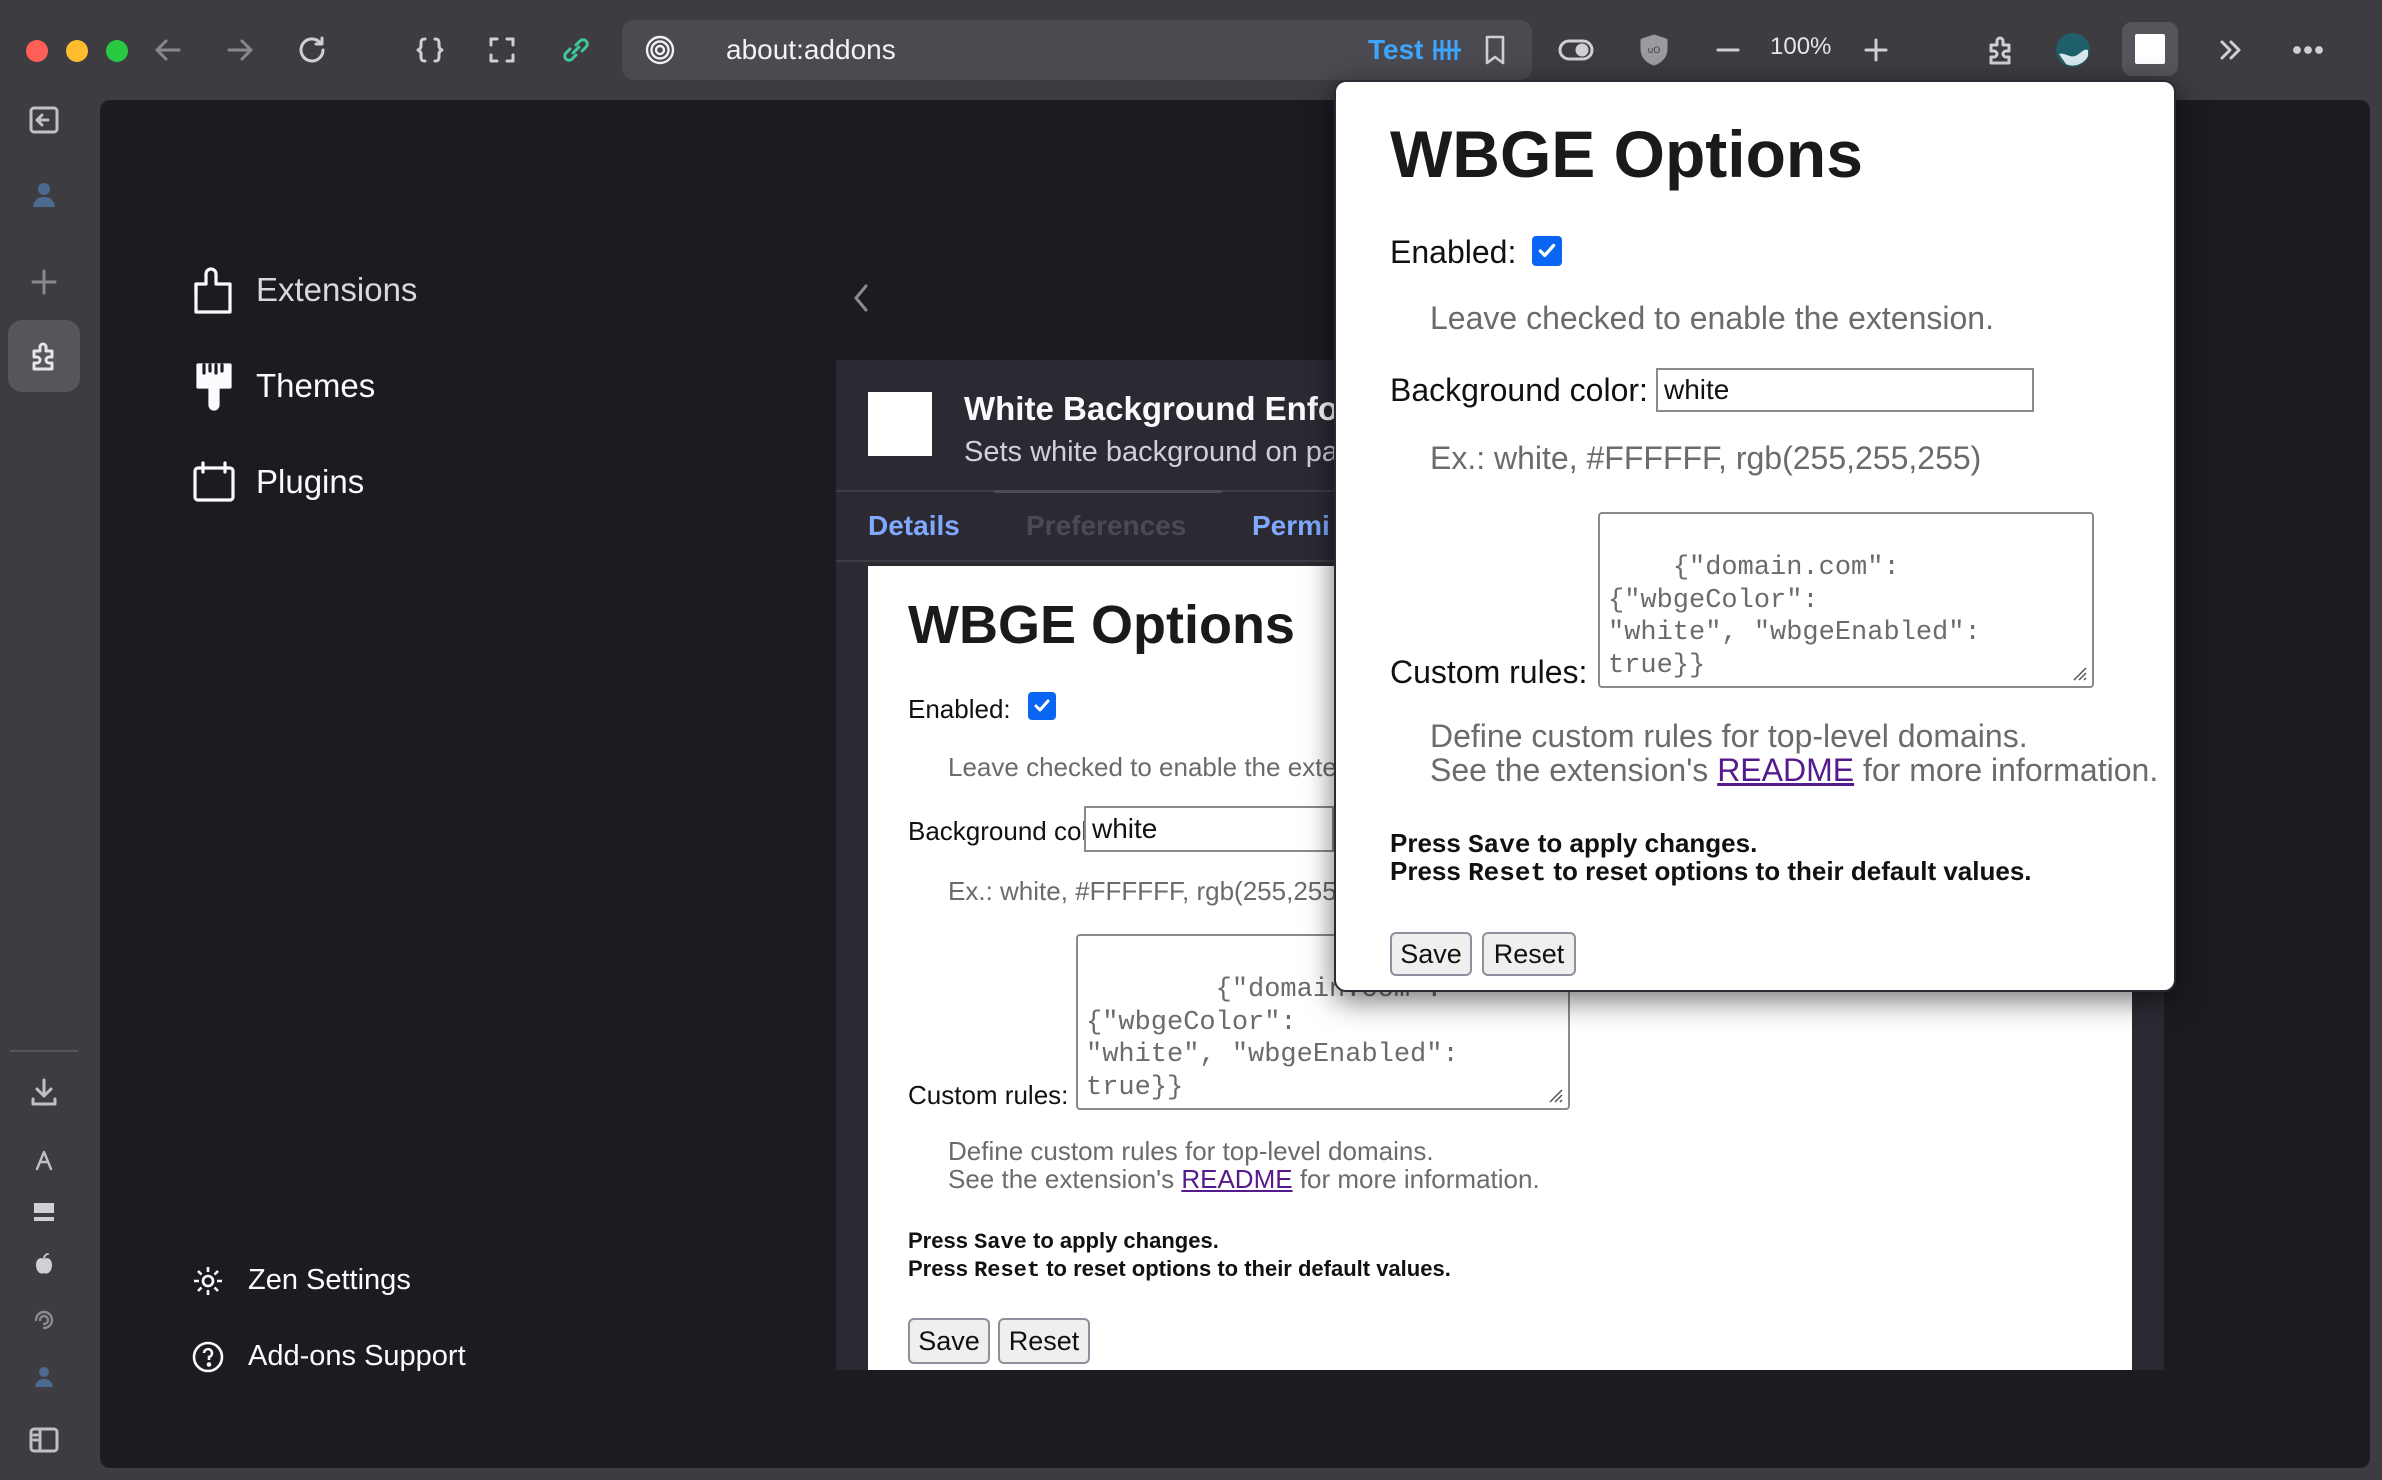 This screenshot has height=1480, width=2382. Describe the element at coordinates (1101, 625) in the screenshot. I see `options-title: WBGE Options` at that location.